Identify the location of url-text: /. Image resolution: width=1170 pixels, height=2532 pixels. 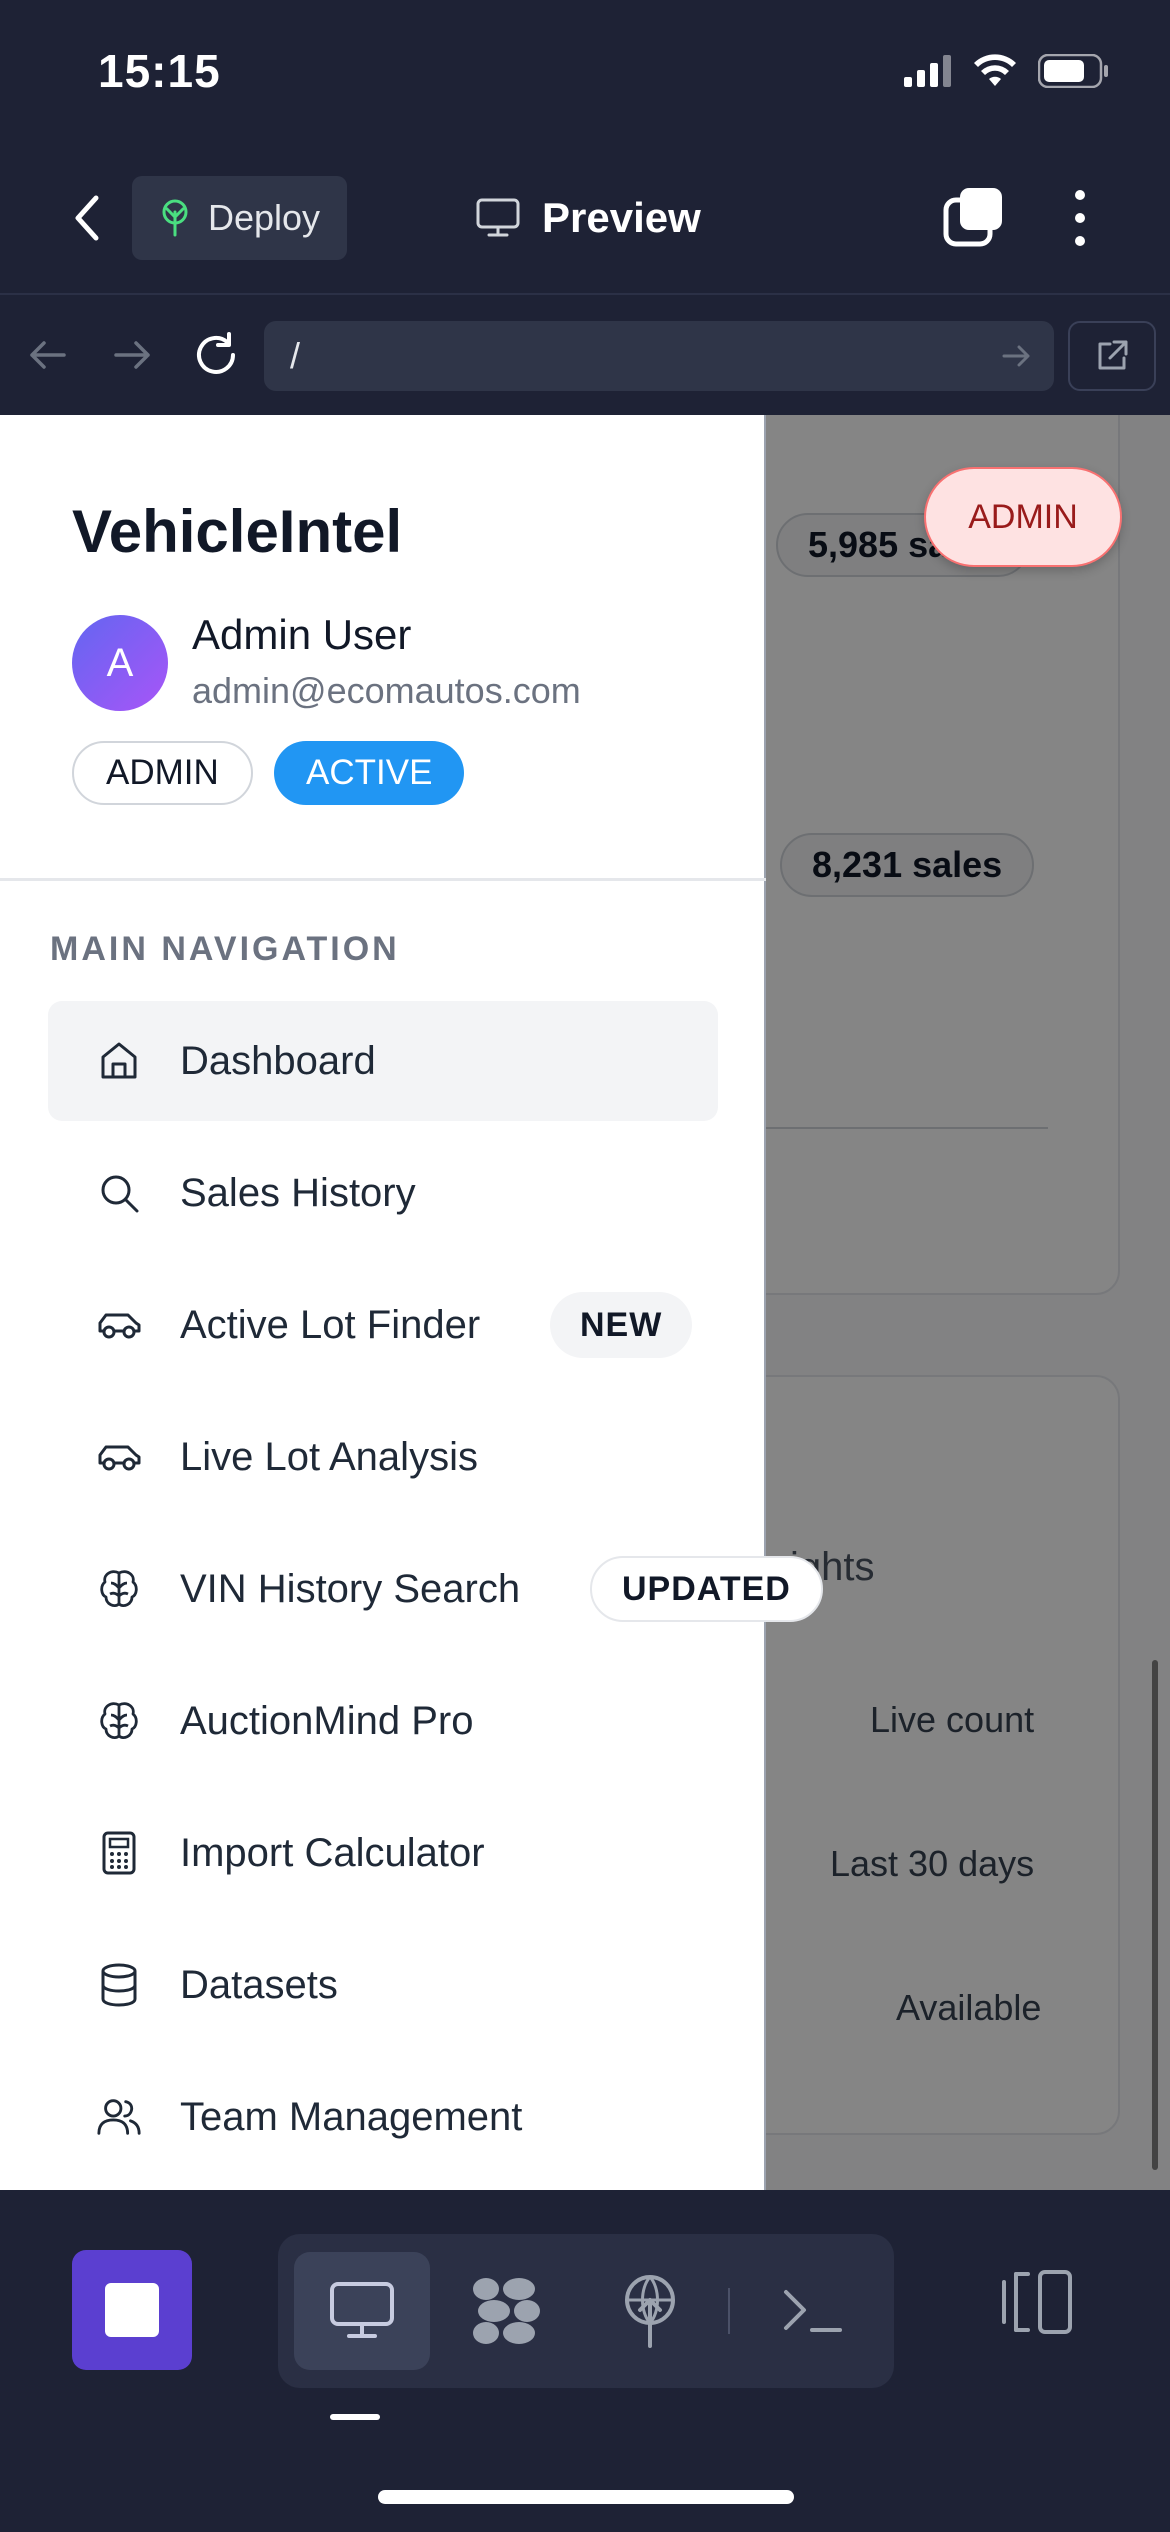
(295, 355).